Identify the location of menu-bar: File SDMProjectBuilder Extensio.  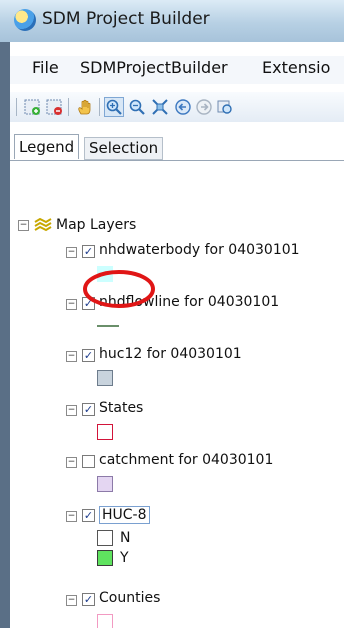
(177, 70).